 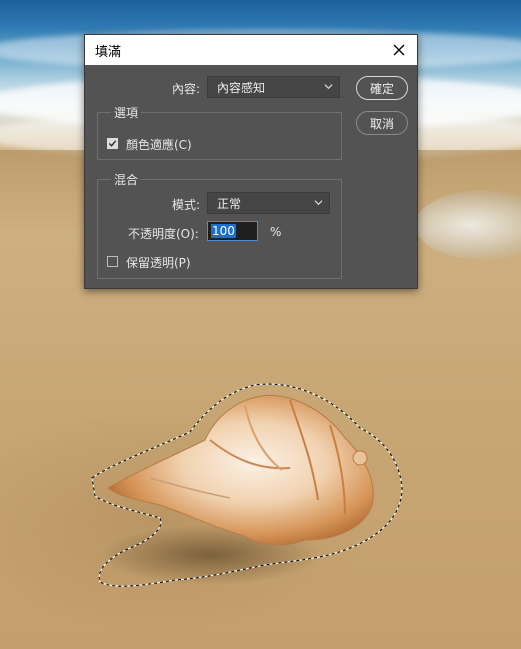 I want to click on mode-label: 模式:, so click(x=186, y=205).